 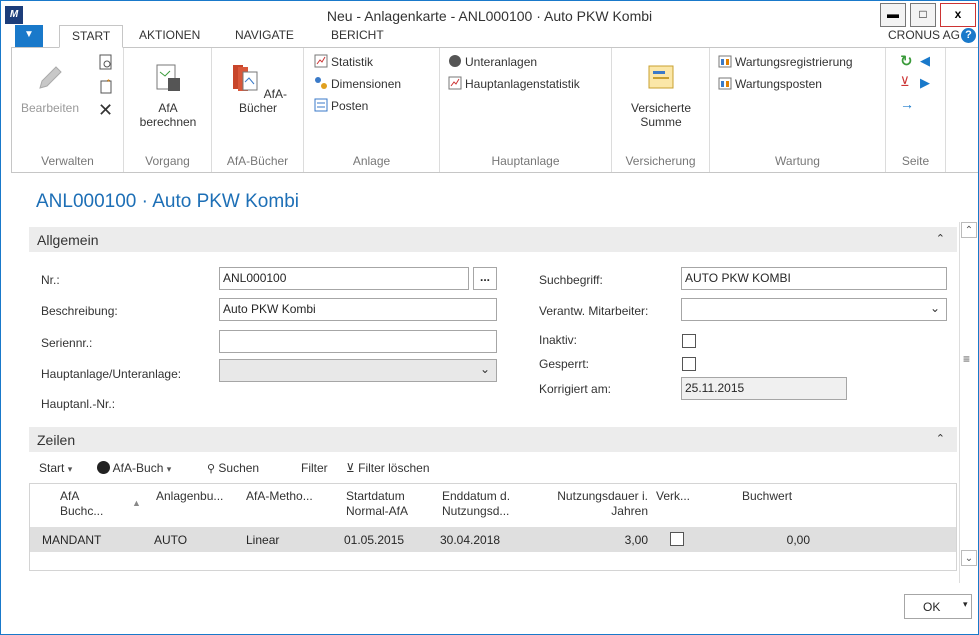 What do you see at coordinates (915, 161) in the screenshot?
I see `group-label: Seite` at bounding box center [915, 161].